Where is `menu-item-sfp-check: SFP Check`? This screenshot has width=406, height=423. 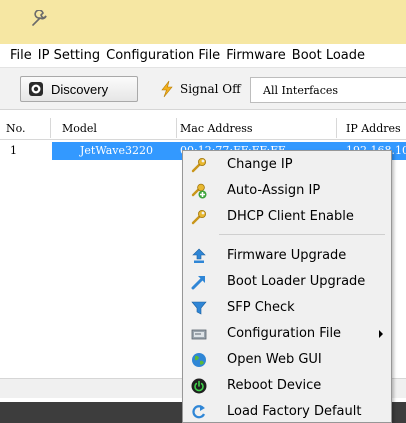
menu-item-sfp-check: SFP Check is located at coordinates (287, 308).